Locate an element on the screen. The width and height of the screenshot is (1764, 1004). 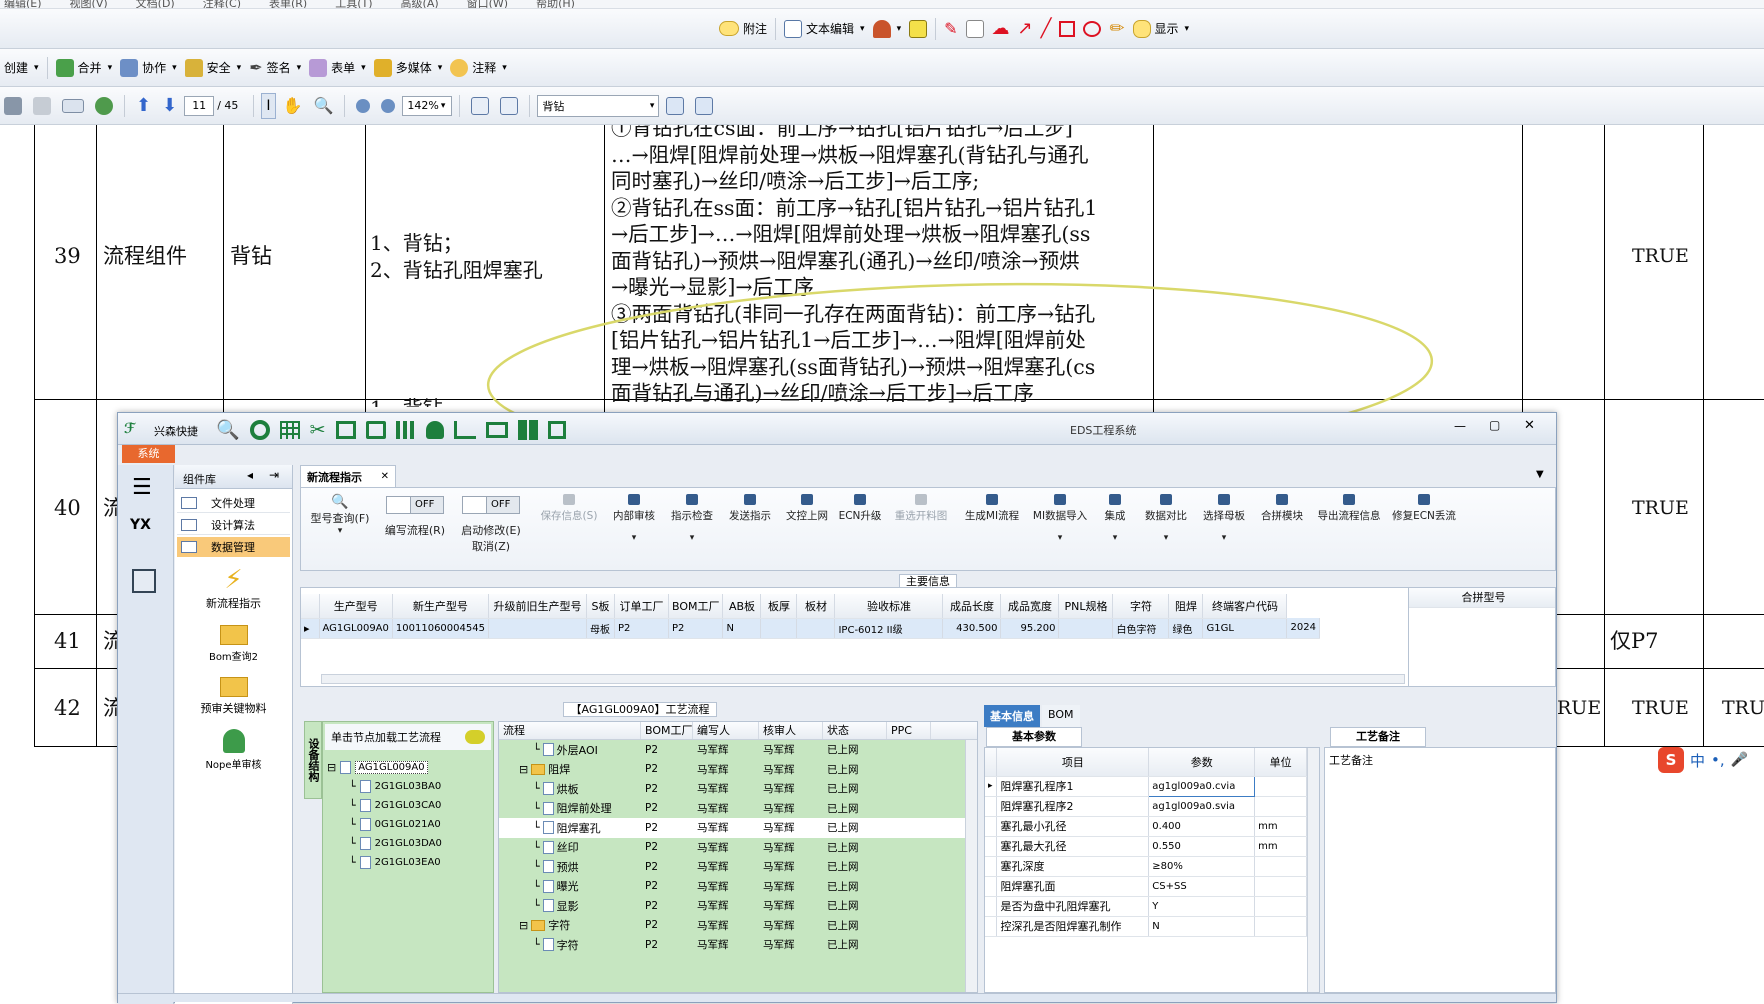
ribbon-fix-ecn-button: 修复ECN丢流 is located at coordinates (1424, 518).